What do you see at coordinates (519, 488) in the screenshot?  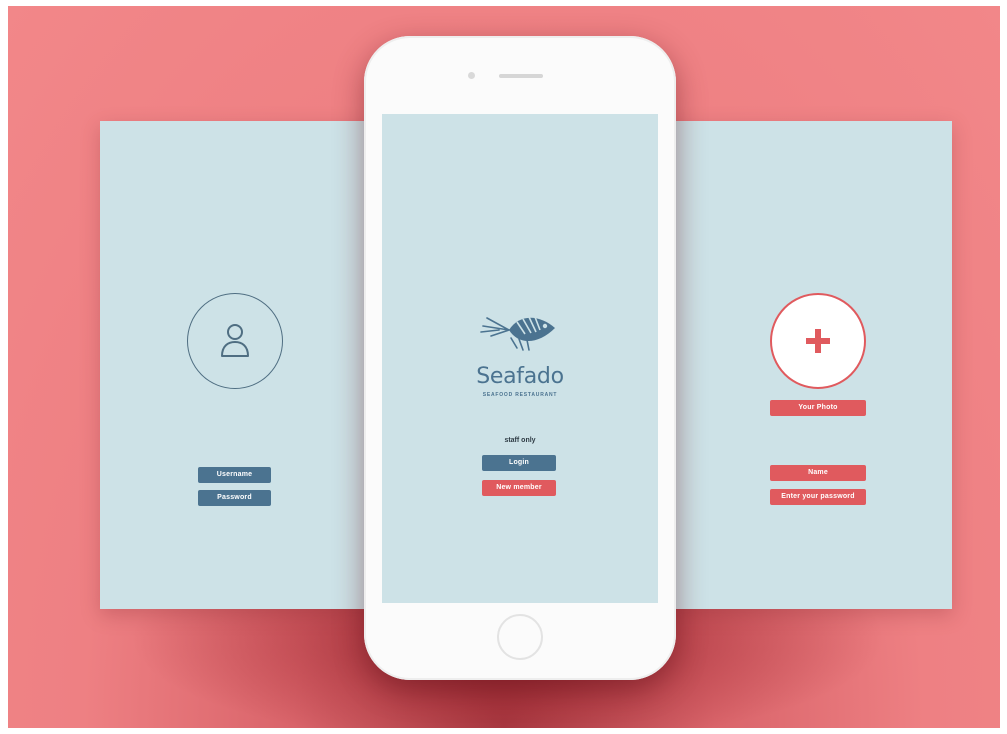 I see `new-member-button: New member` at bounding box center [519, 488].